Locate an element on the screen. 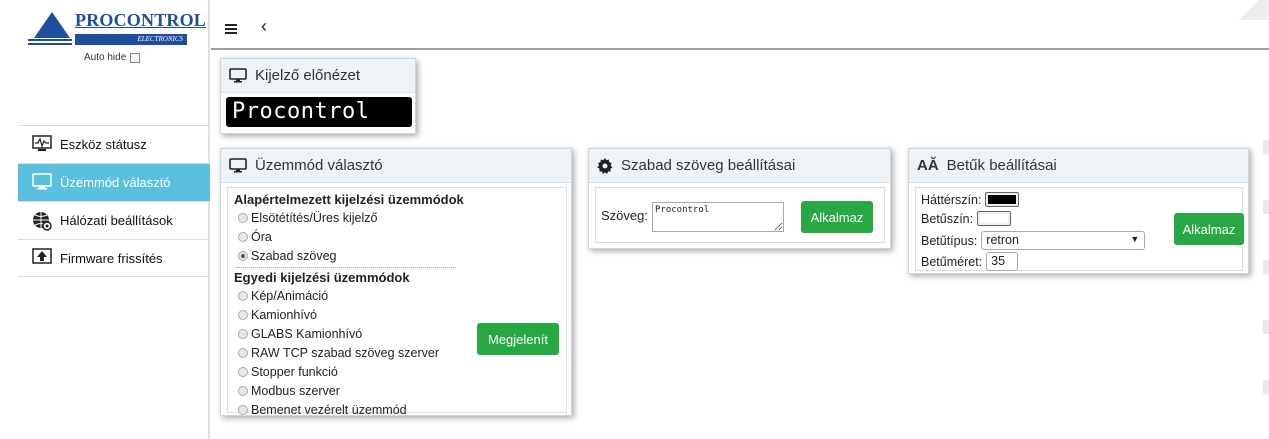  radio-label: RAW TCP szabad szöveg szerver is located at coordinates (345, 352).